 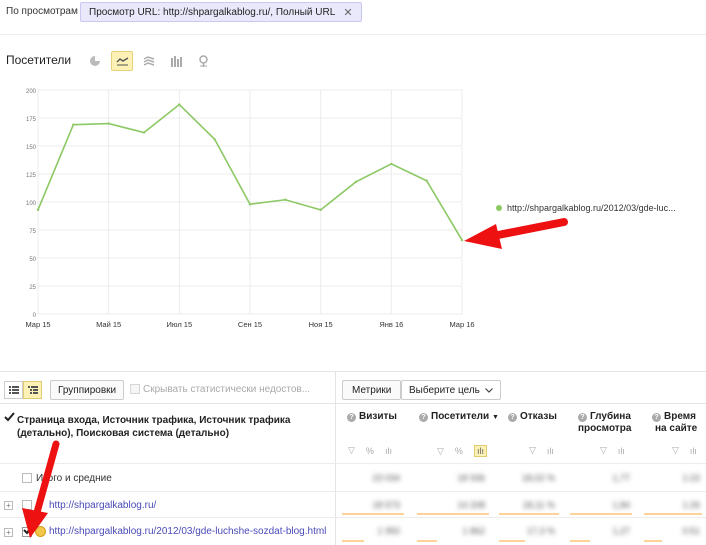 What do you see at coordinates (459, 417) in the screenshot?
I see `column-header-visitors: ? Посетители ▼` at bounding box center [459, 417].